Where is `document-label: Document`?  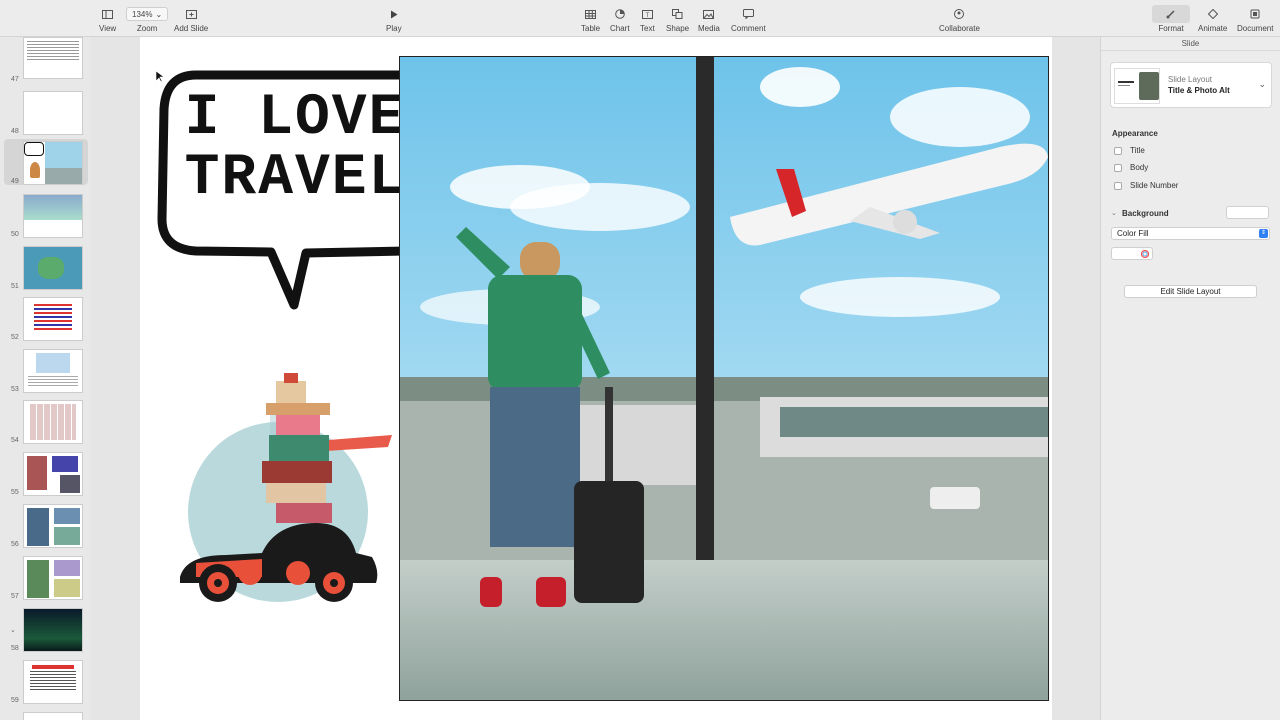 document-label: Document is located at coordinates (1255, 28).